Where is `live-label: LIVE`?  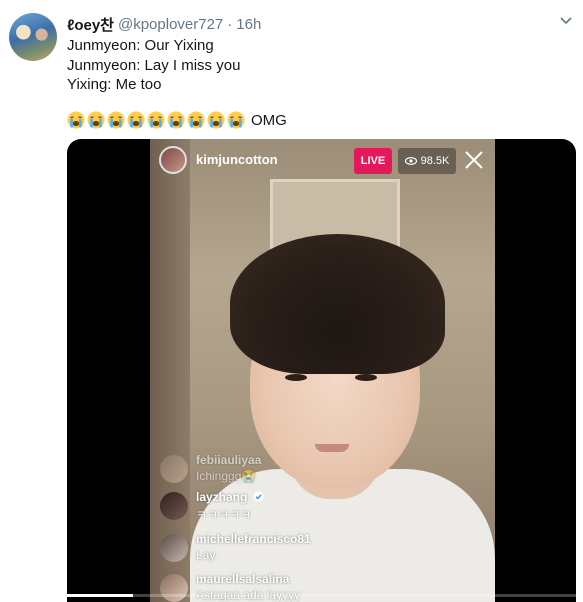 live-label: LIVE is located at coordinates (373, 161).